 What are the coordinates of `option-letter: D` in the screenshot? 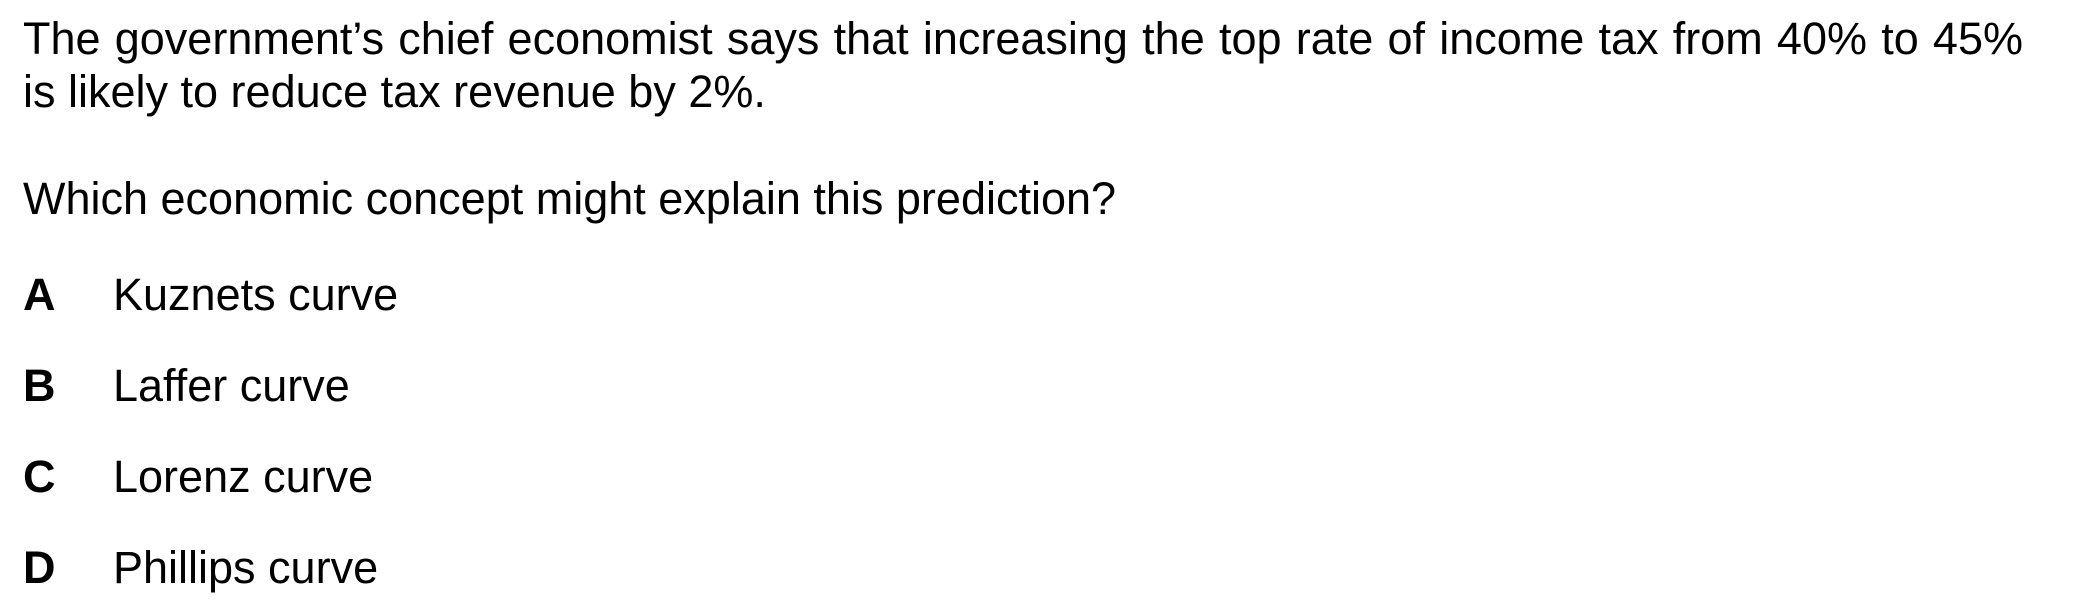 It's located at (39, 567).